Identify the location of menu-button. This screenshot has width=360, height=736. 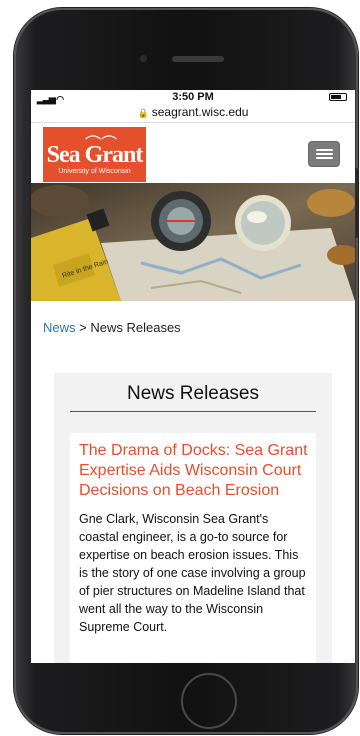
(324, 154).